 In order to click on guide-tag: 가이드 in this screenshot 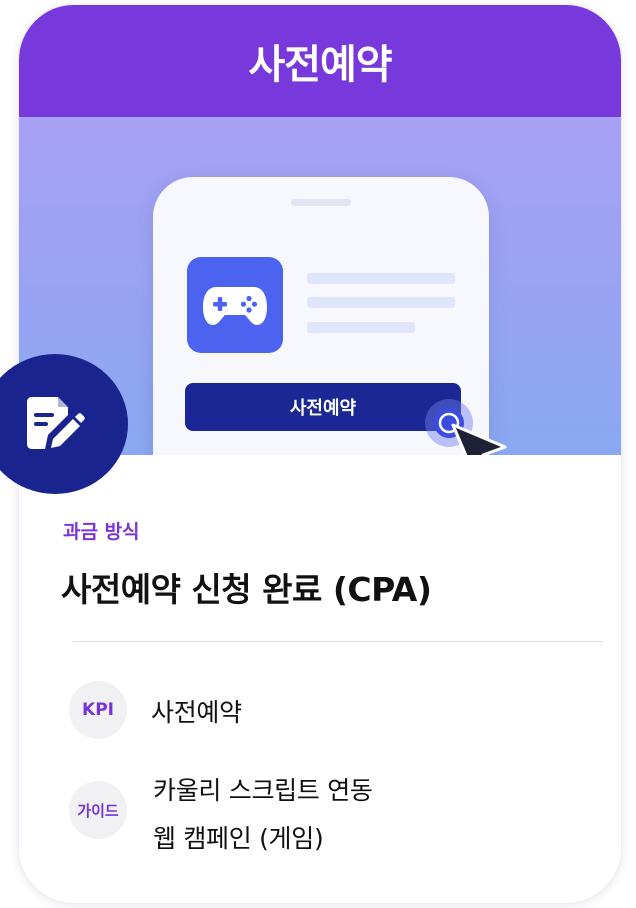, I will do `click(98, 810)`.